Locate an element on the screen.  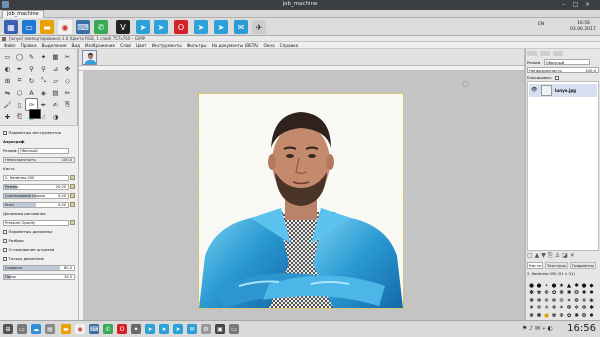
brush-6: ▲ is located at coordinates (569, 285).